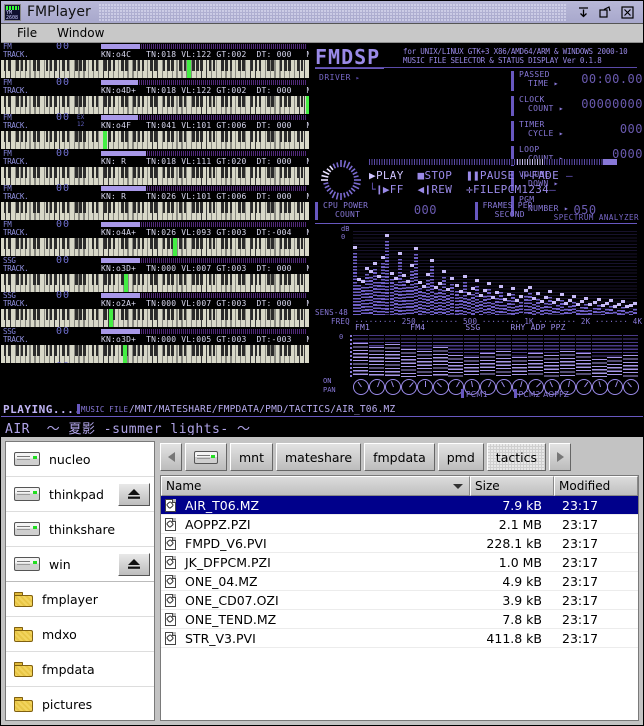 The width and height of the screenshot is (644, 726). What do you see at coordinates (399, 543) in the screenshot?
I see `table-row: FMPD_V6.PVI 228.1 kB 23:17` at bounding box center [399, 543].